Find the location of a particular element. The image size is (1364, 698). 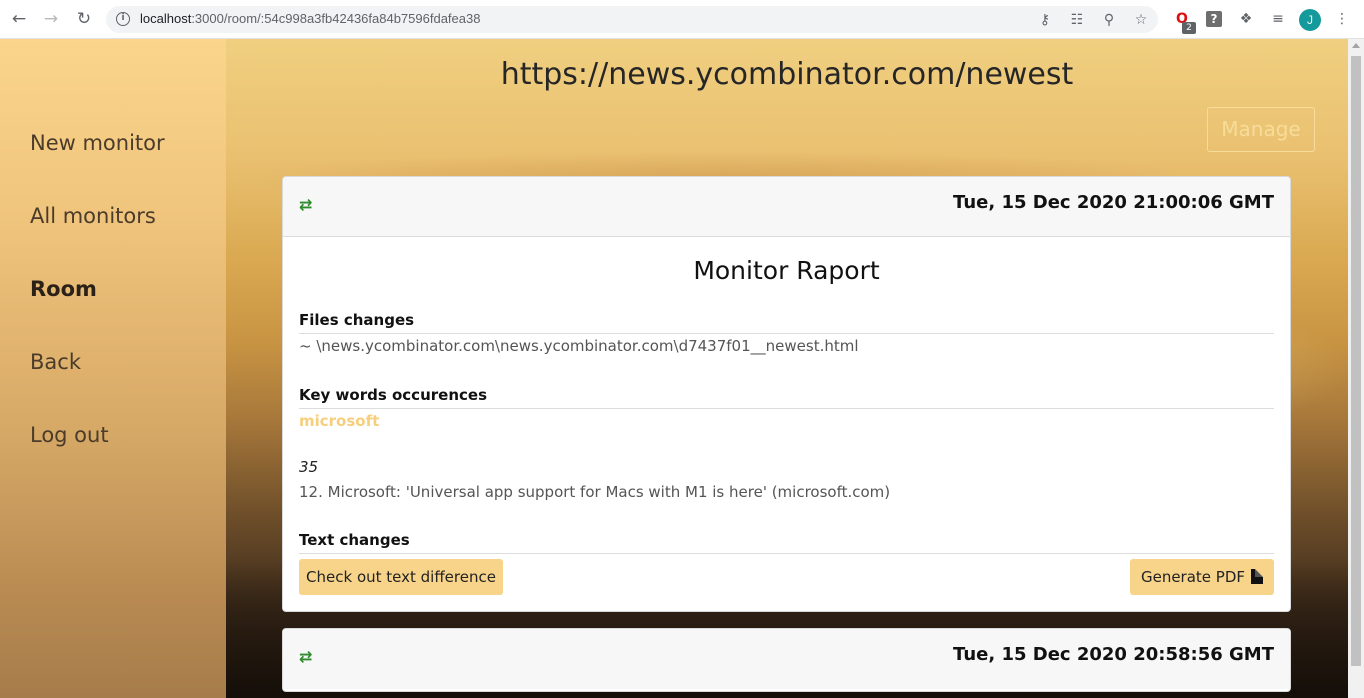

card-date: Tue, 15 Dec 2020 20:58:56 GMT is located at coordinates (1113, 654).